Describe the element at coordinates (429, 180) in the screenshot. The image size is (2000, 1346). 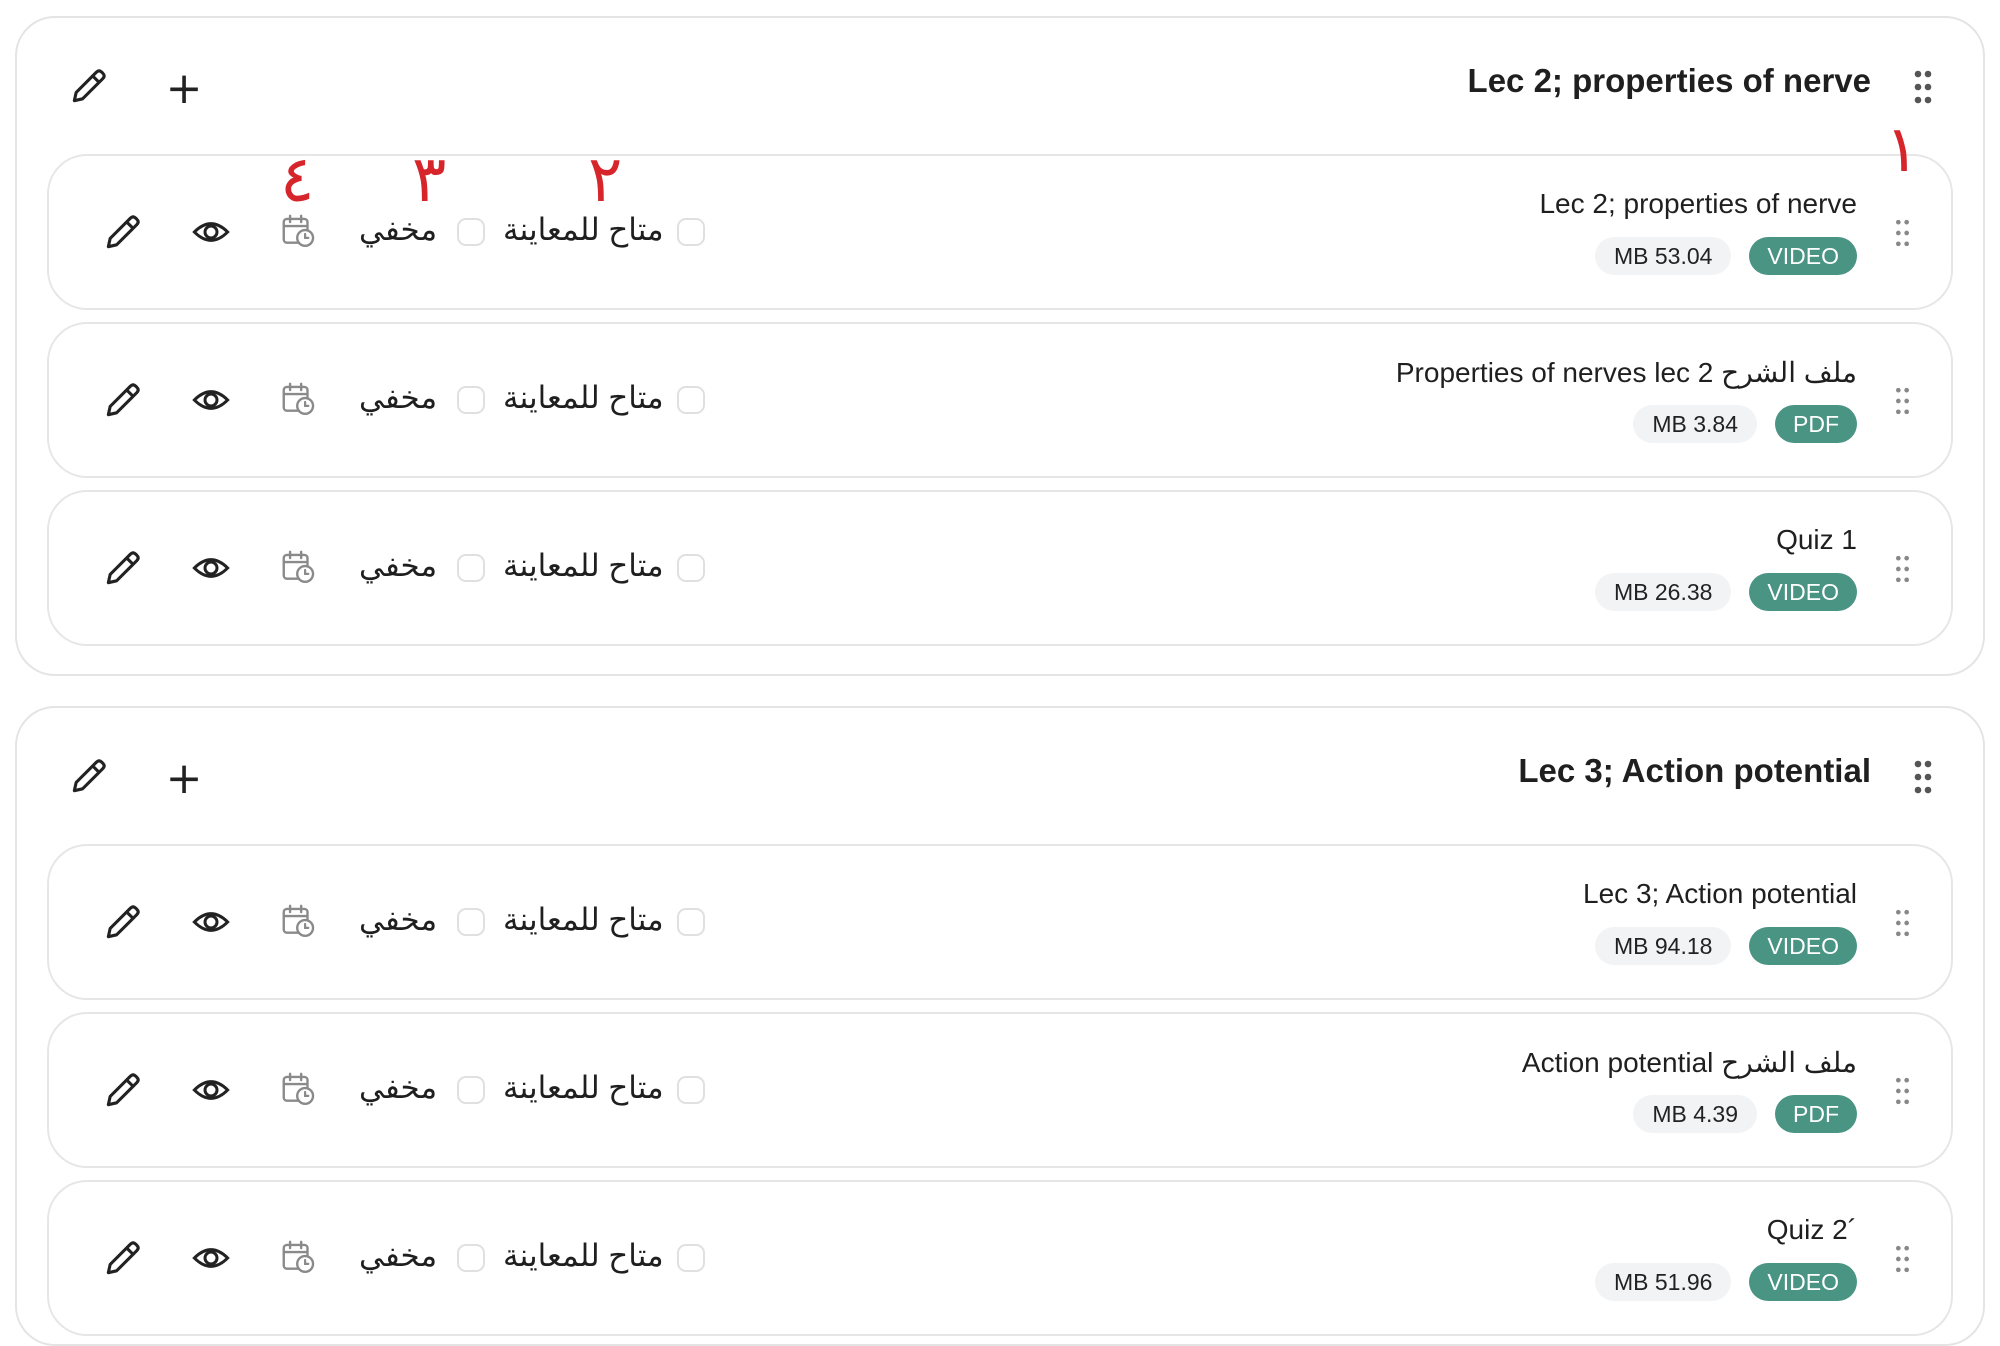
I see `annotation-numeral: ٣` at that location.